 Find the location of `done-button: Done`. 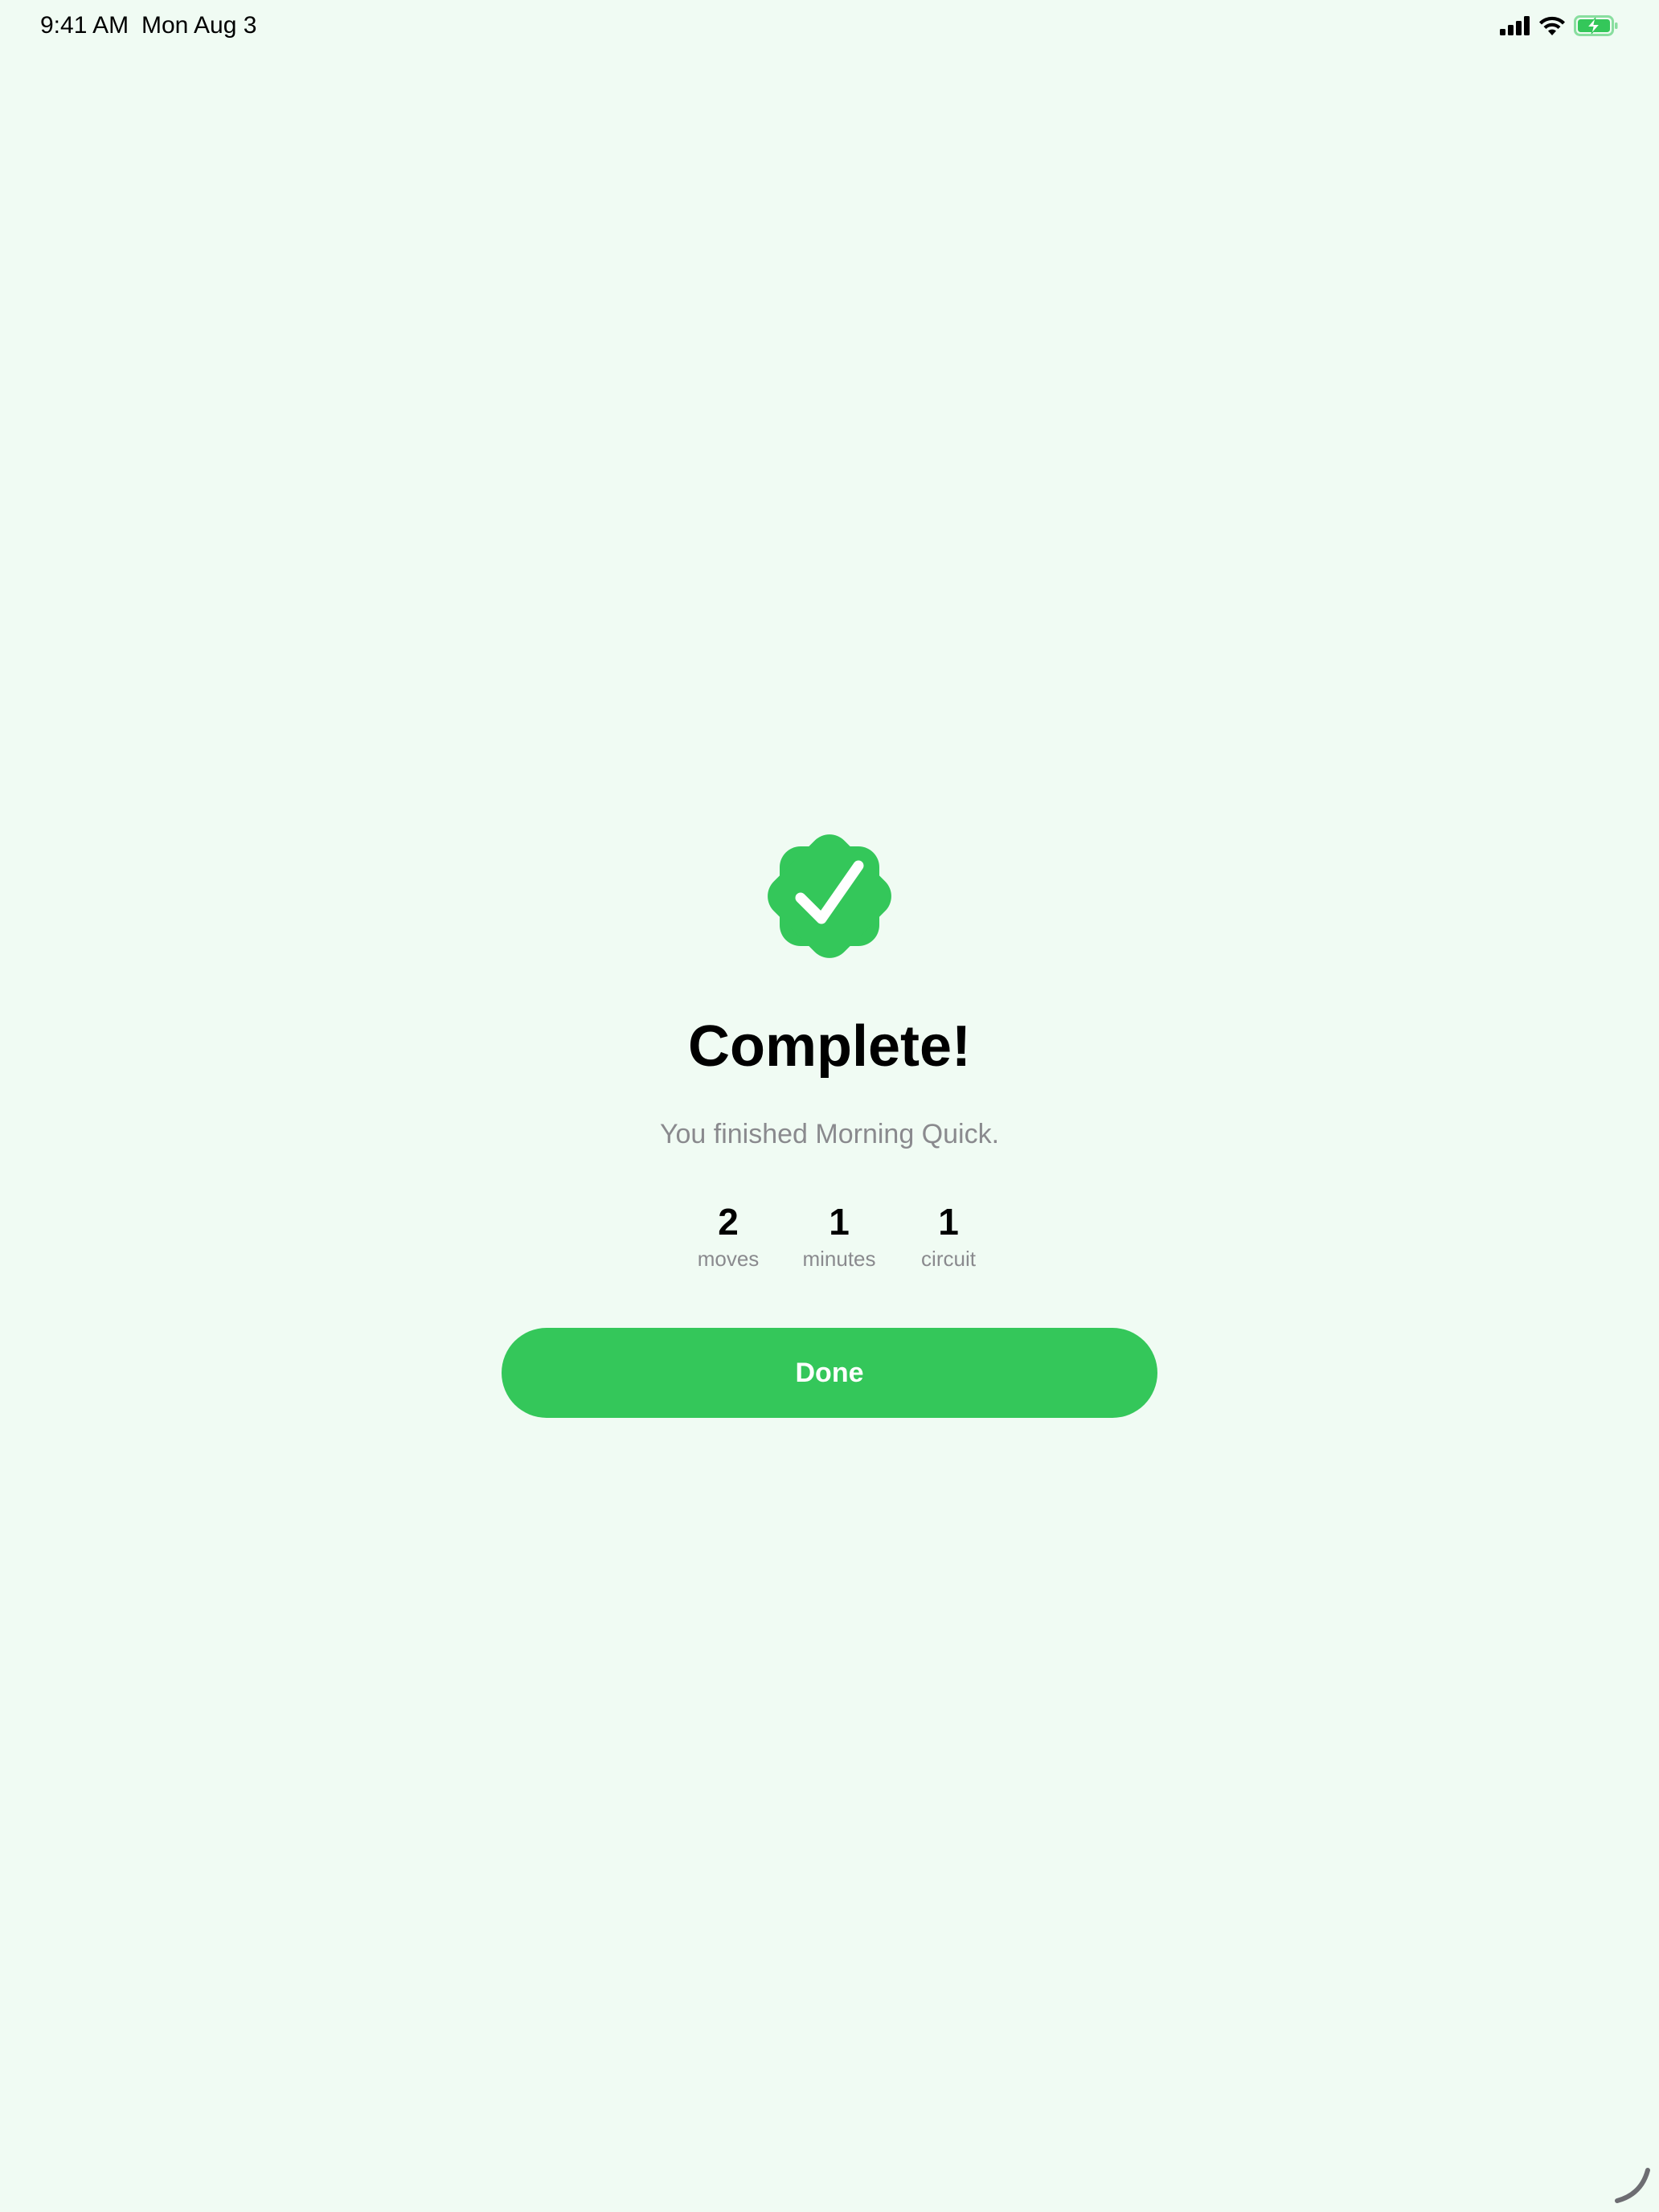

done-button: Done is located at coordinates (829, 1373).